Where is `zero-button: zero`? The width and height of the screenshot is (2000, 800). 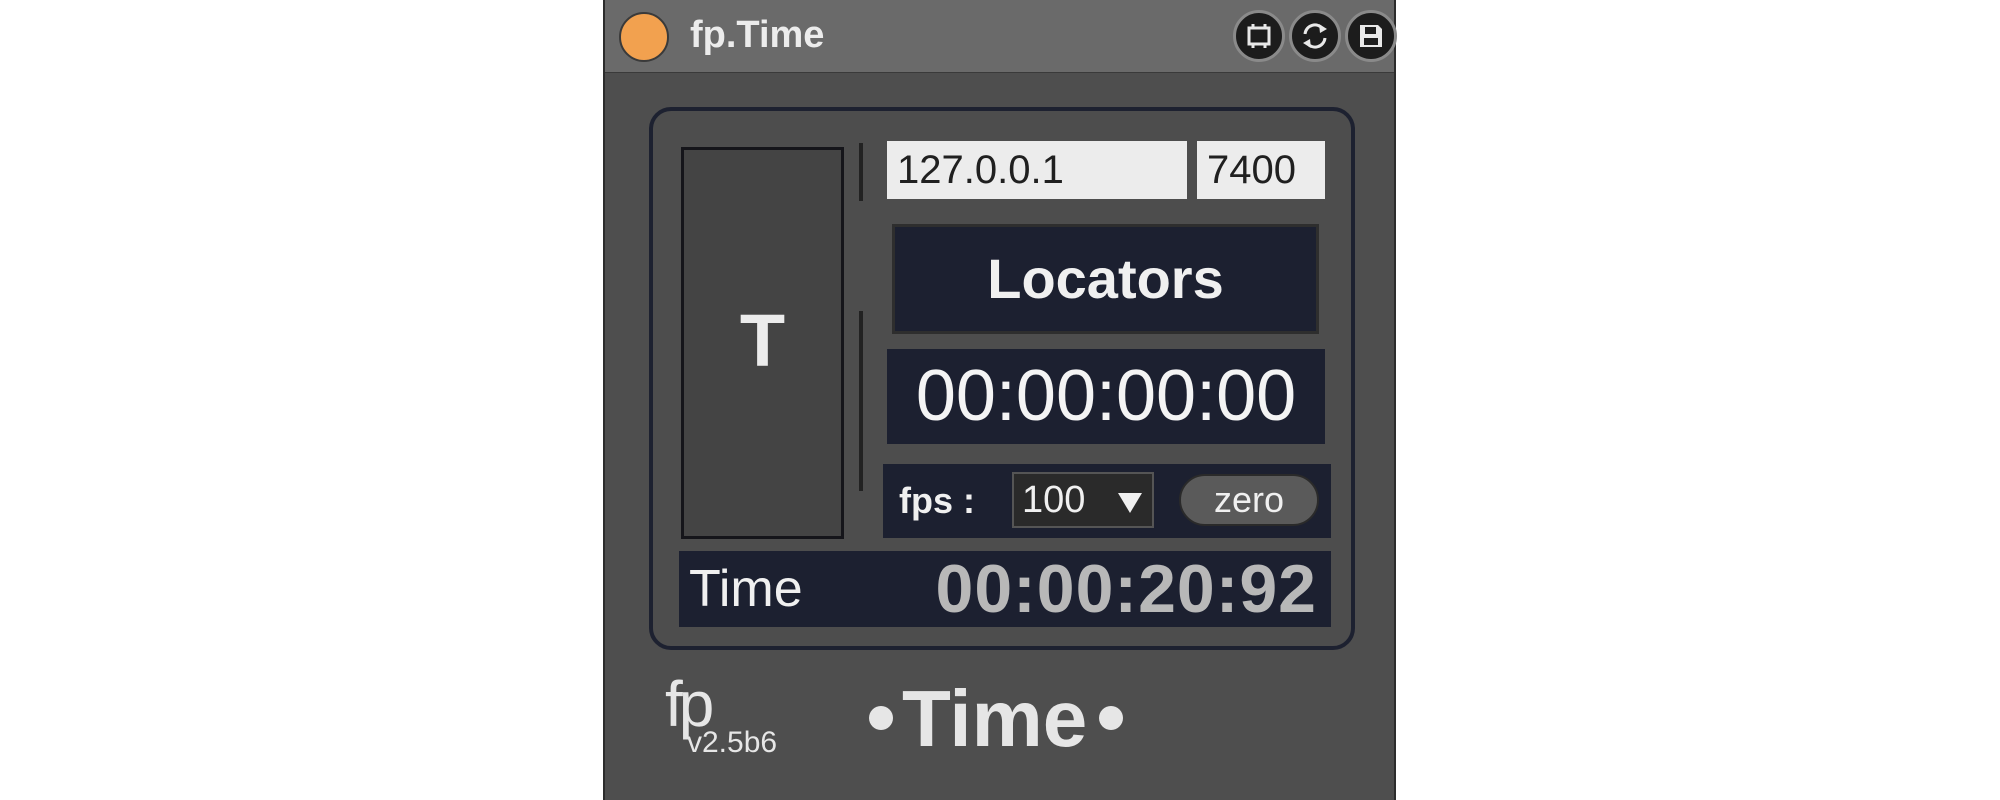
zero-button: zero is located at coordinates (1249, 500).